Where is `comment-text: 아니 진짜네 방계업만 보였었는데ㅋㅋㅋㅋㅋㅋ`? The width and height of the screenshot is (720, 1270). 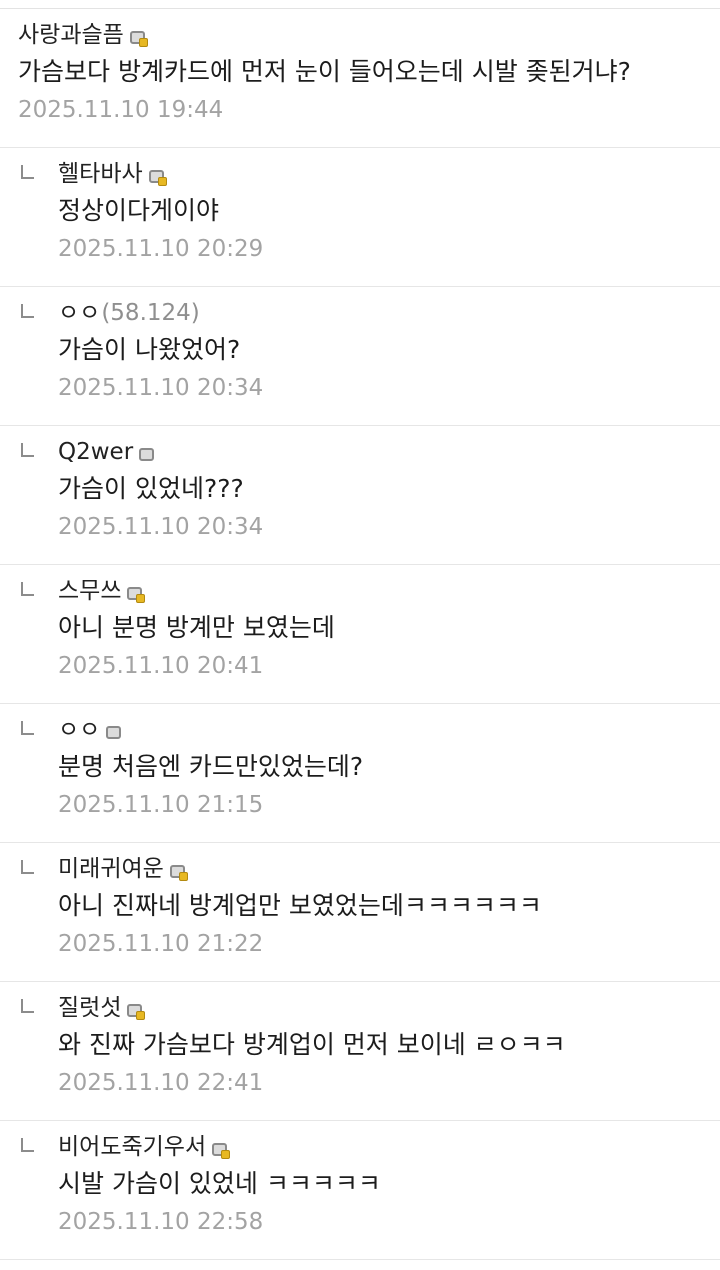
comment-text: 아니 진짜네 방계업만 보였었는데ㅋㅋㅋㅋㅋㅋ is located at coordinates (300, 905).